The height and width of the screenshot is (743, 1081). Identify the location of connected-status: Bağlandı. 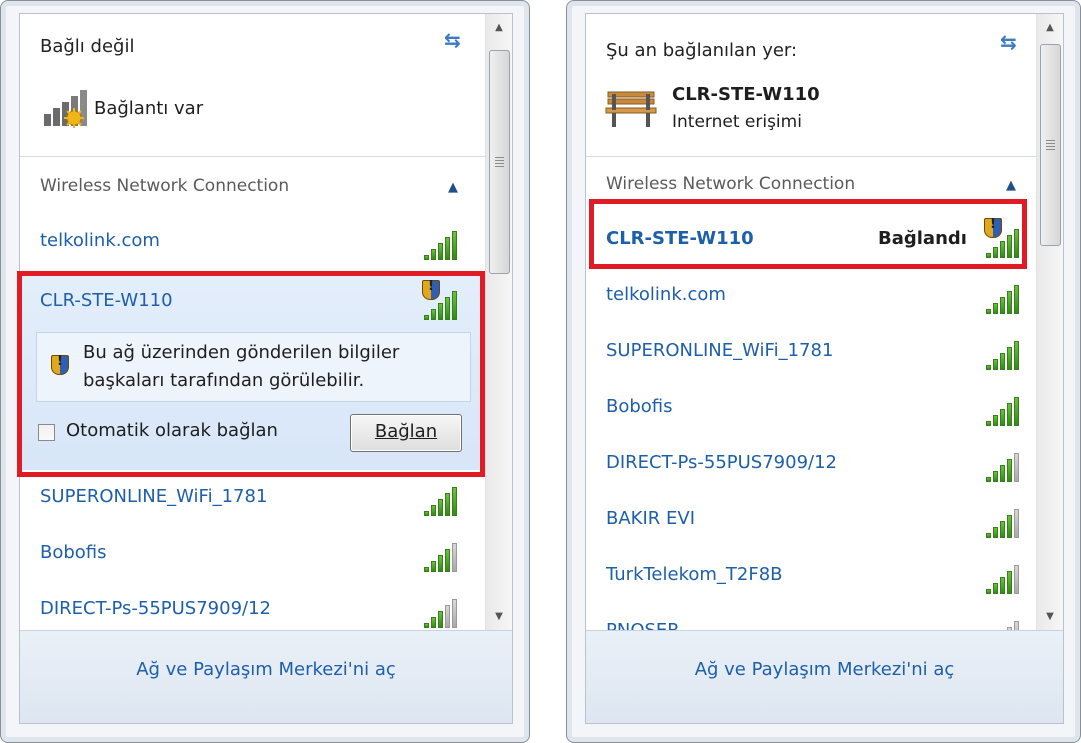
(922, 238).